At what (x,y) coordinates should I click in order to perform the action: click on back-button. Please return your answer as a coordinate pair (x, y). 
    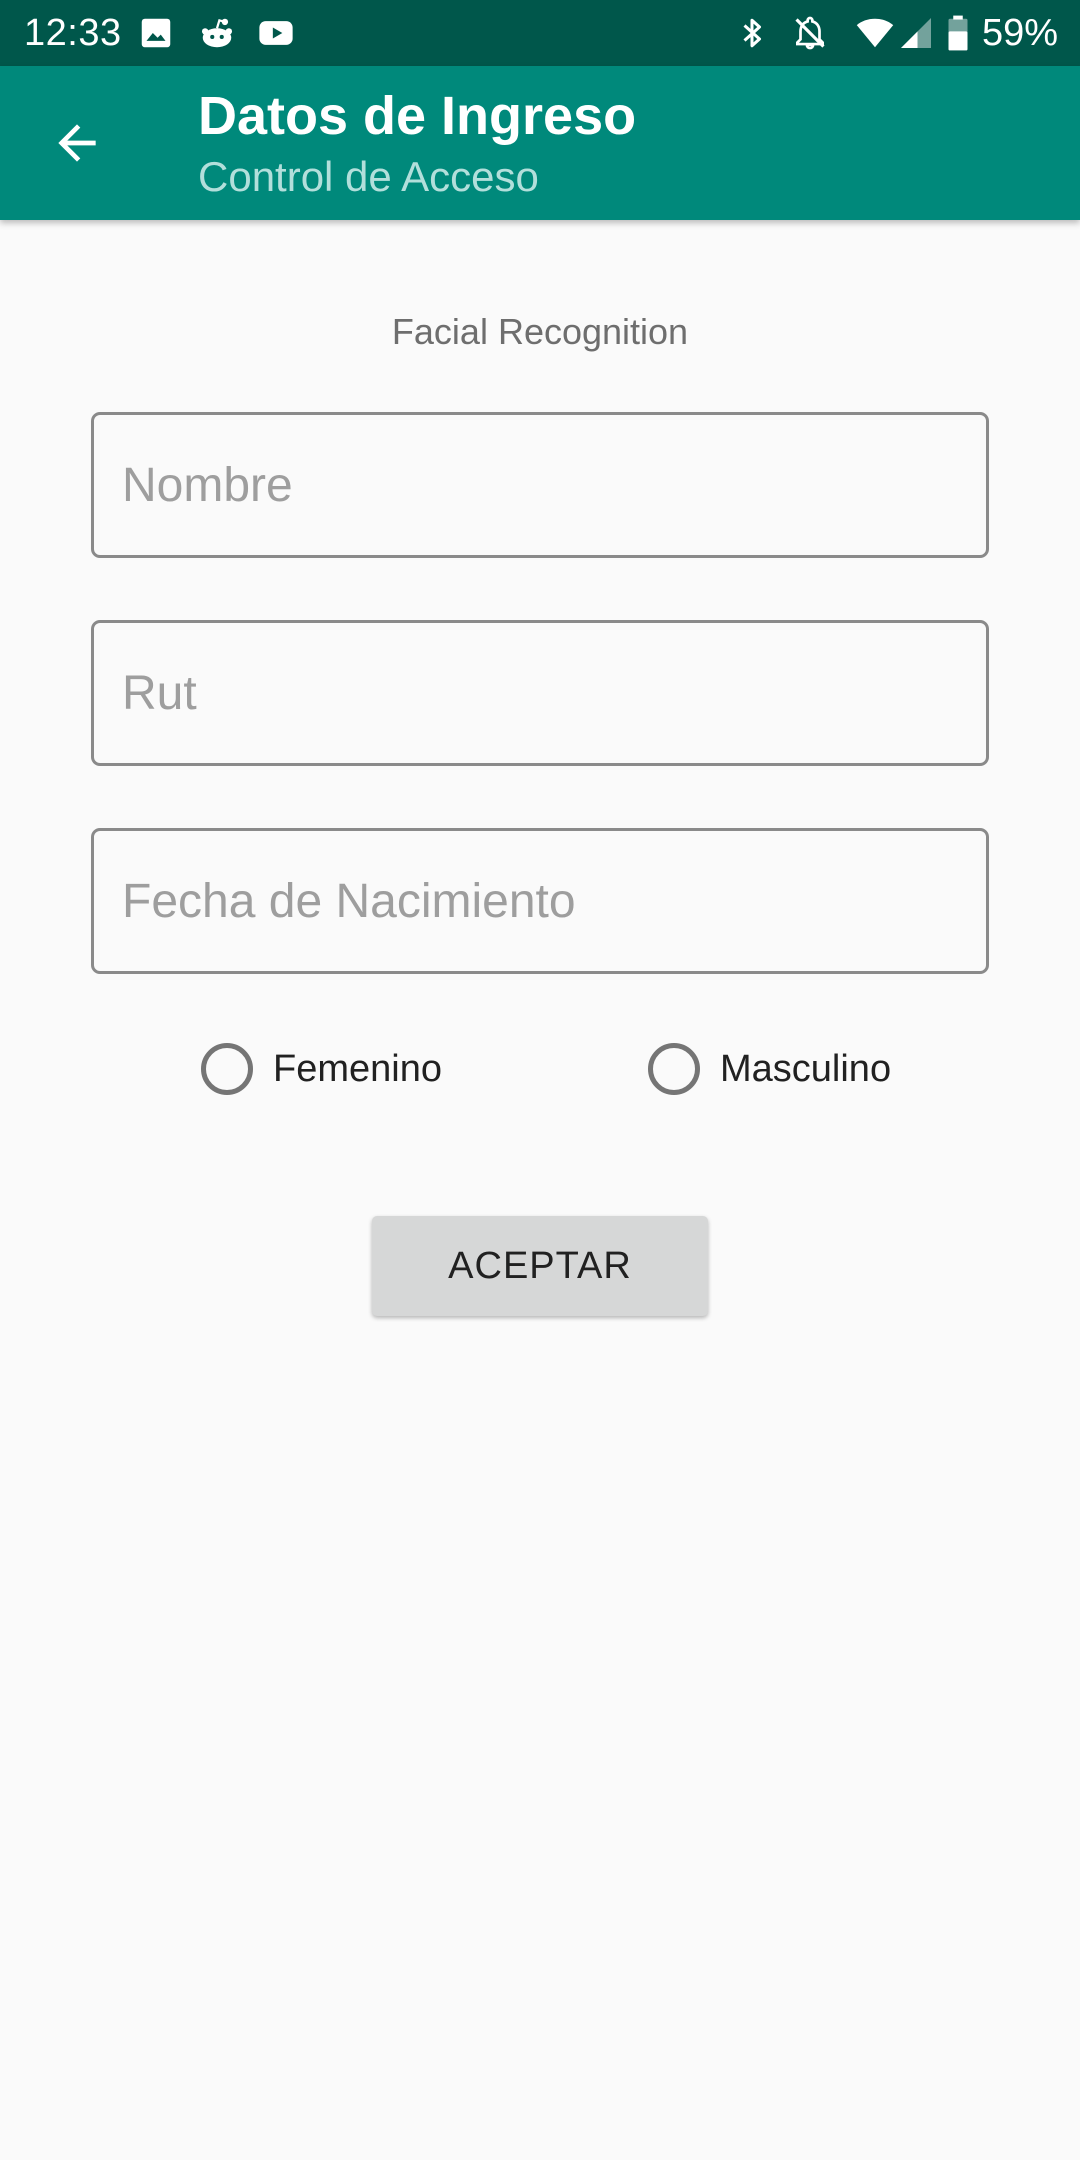
    Looking at the image, I should click on (77, 143).